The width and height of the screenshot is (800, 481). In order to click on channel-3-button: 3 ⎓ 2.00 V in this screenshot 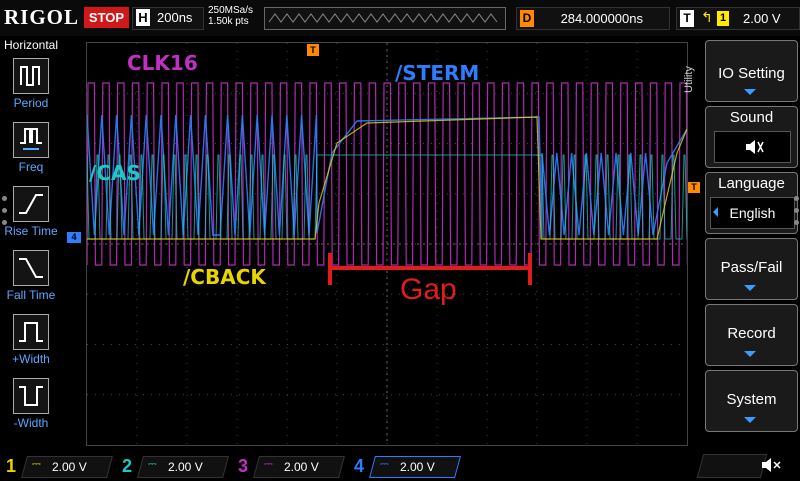, I will do `click(289, 466)`.